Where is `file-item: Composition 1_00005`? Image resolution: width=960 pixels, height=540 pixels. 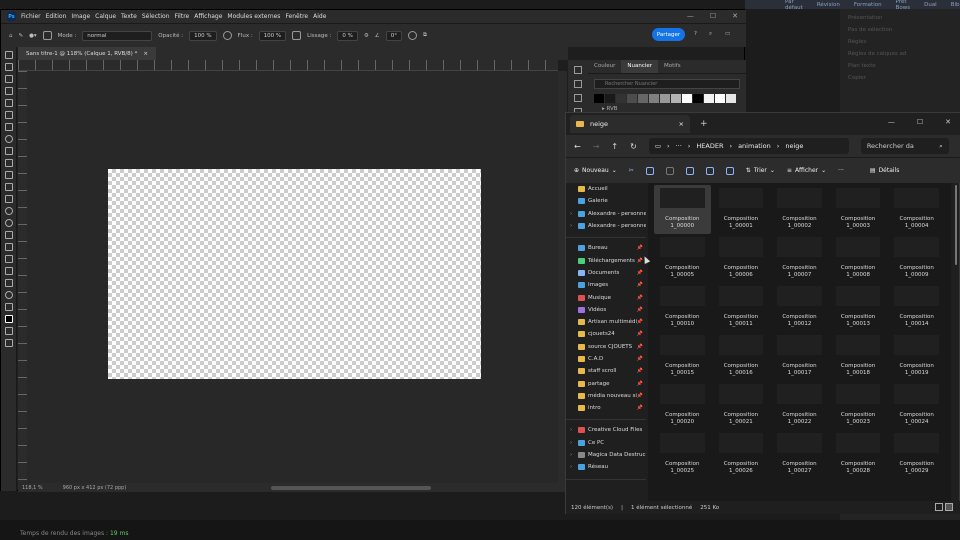 file-item: Composition 1_00005 is located at coordinates (682, 258).